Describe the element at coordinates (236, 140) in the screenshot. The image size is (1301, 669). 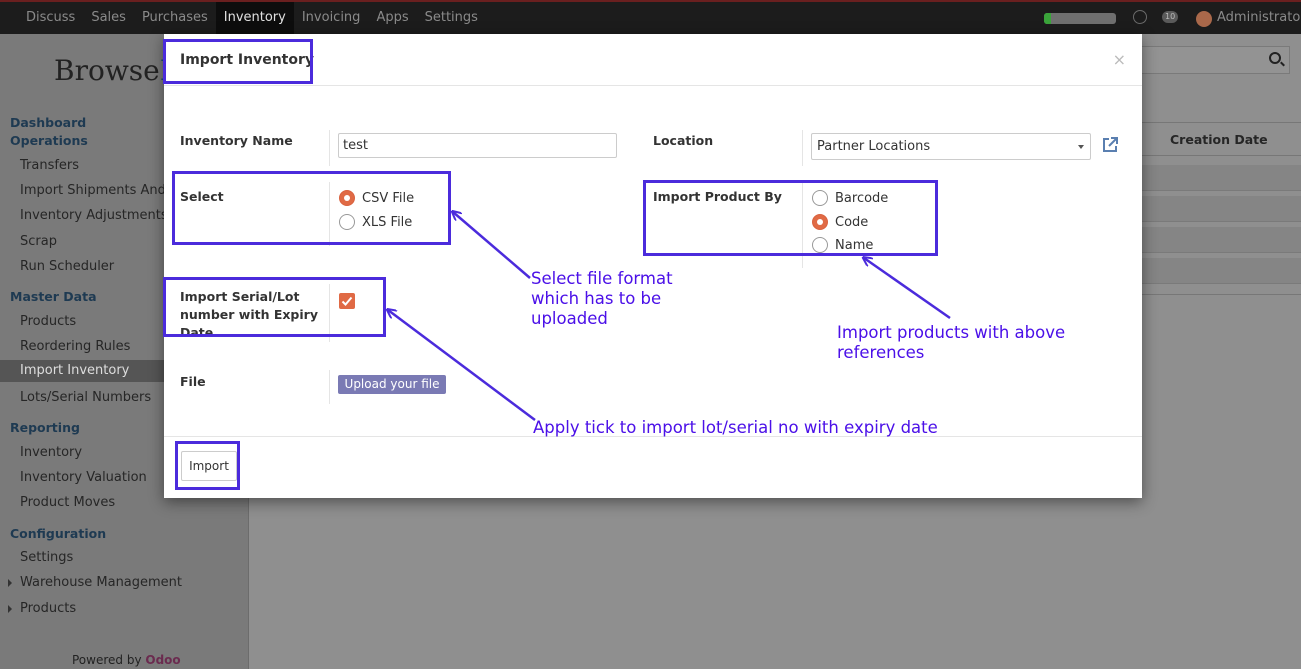
I see `inventory-name-label: Inventory Name` at that location.